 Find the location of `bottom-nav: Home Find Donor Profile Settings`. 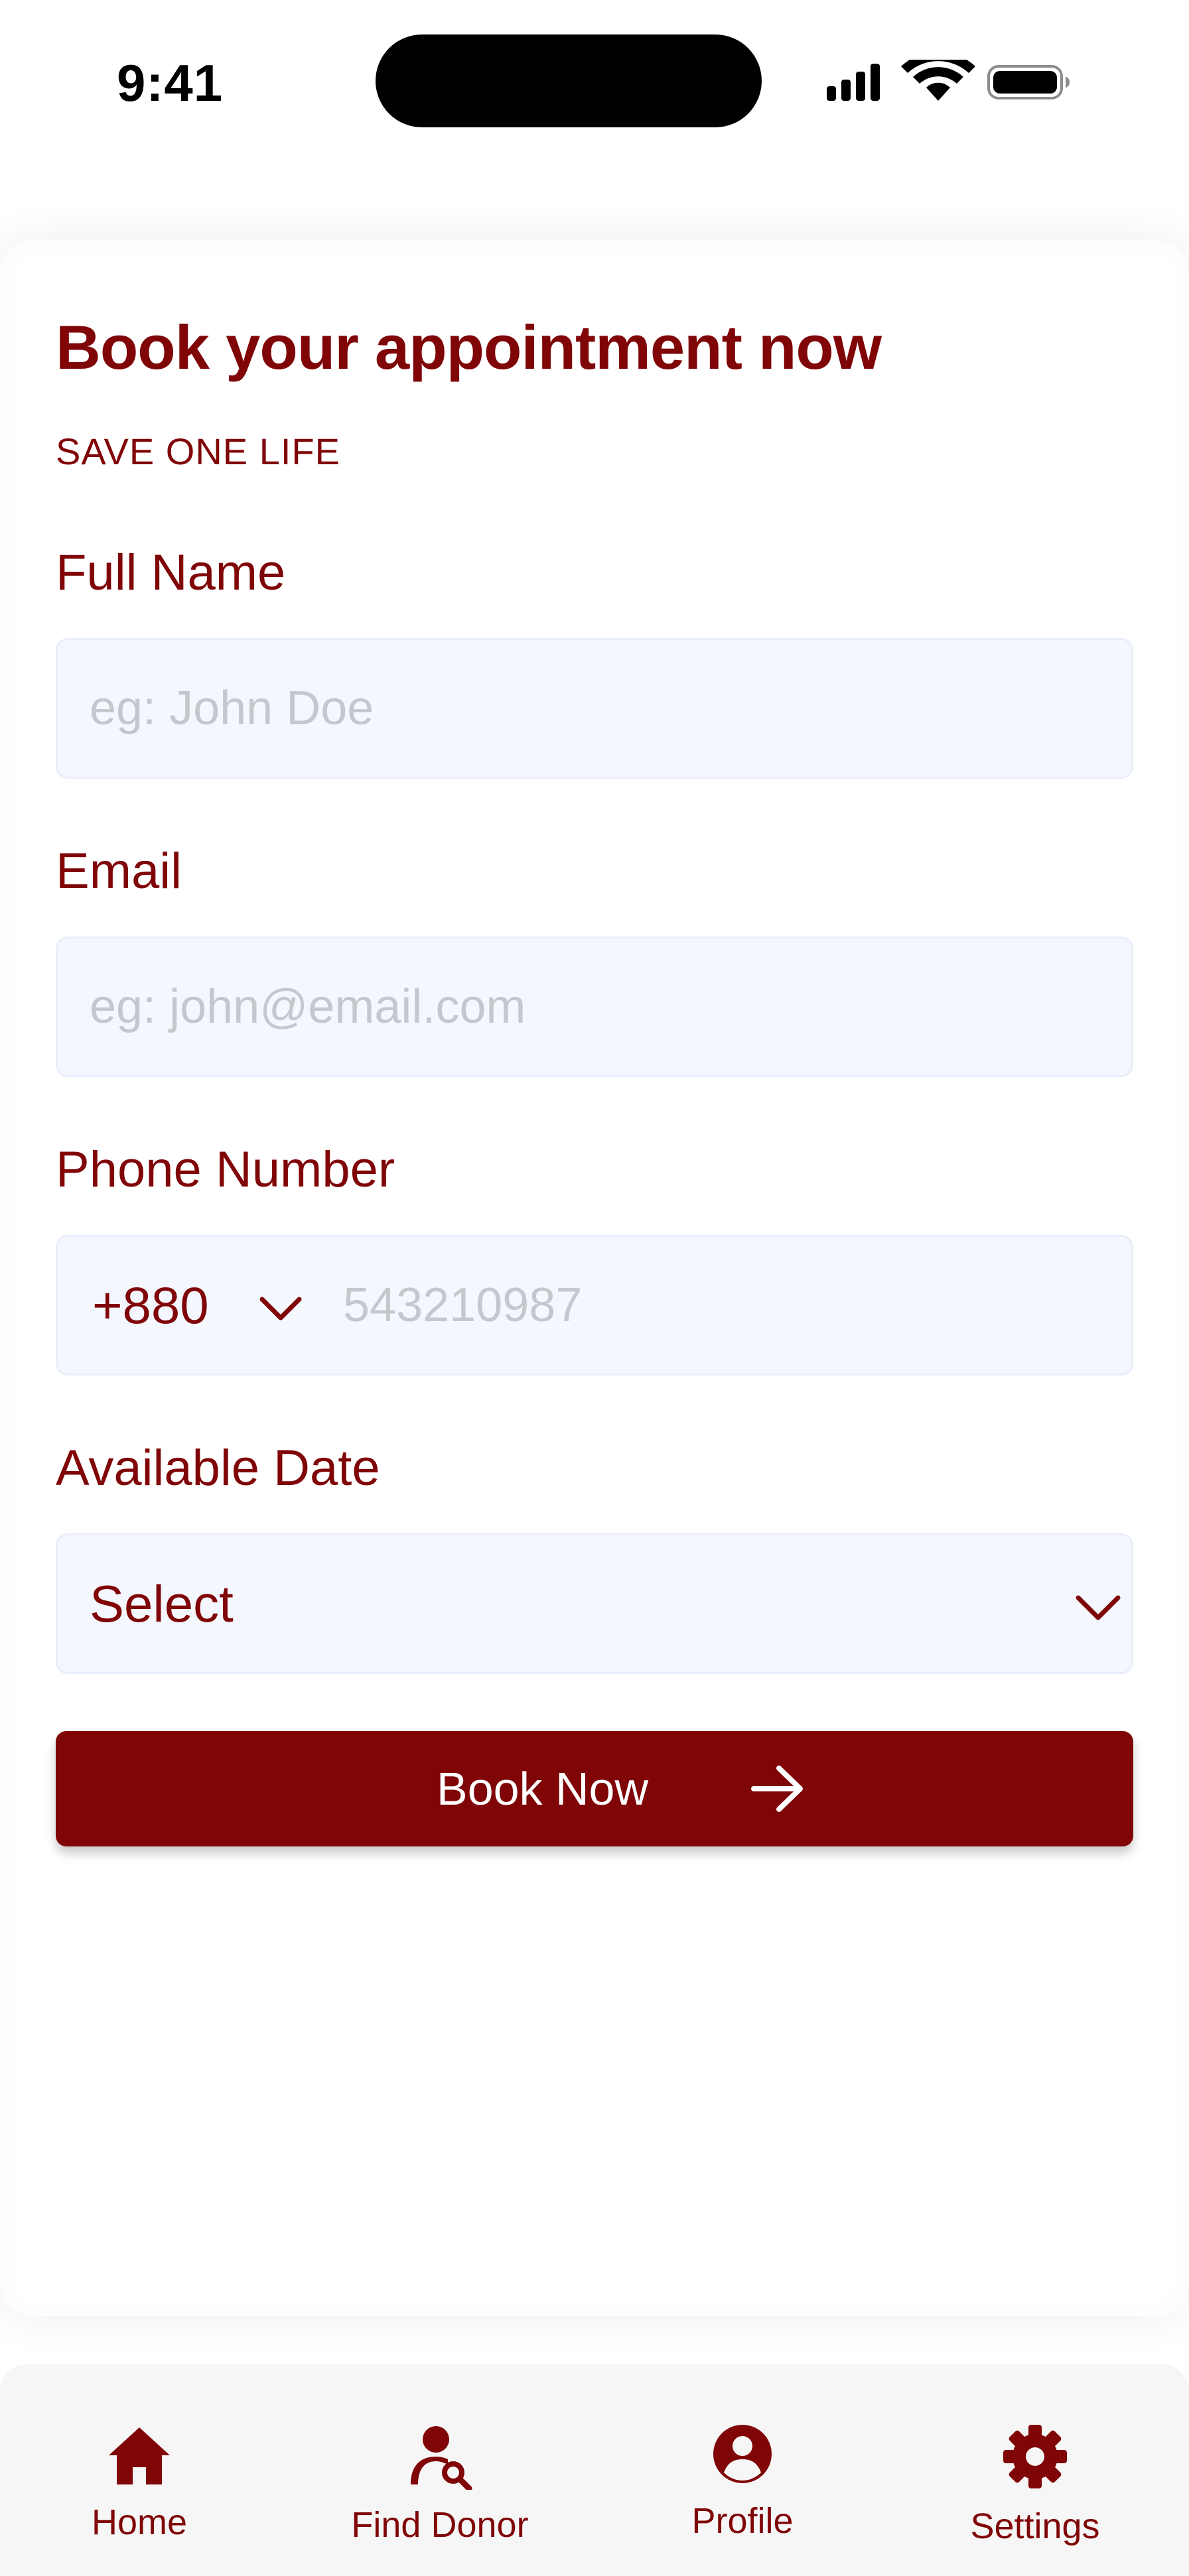

bottom-nav: Home Find Donor Profile Settings is located at coordinates (595, 2470).